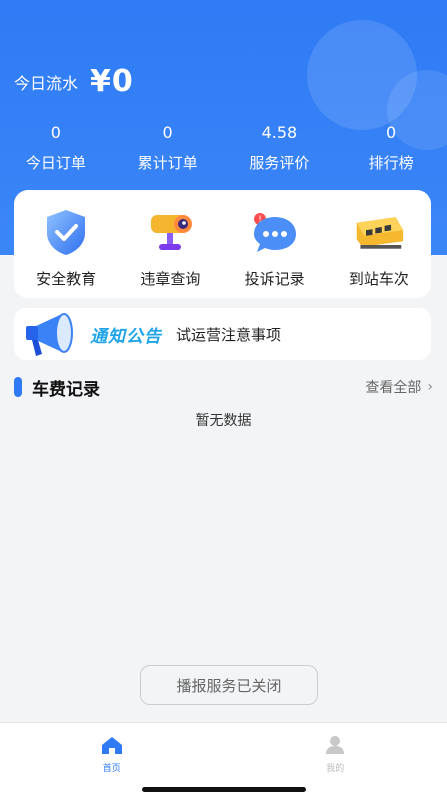 This screenshot has width=447, height=796. I want to click on stat-label: 今日订单, so click(55, 163).